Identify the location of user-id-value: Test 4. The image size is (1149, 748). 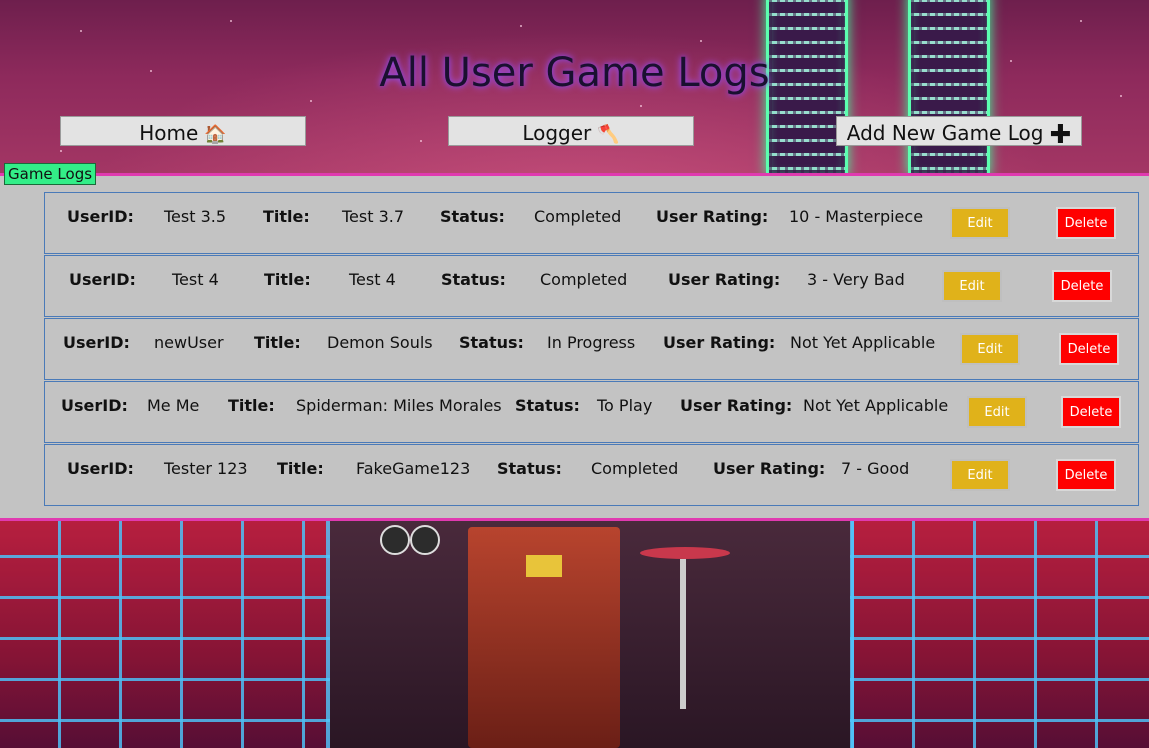
(195, 279).